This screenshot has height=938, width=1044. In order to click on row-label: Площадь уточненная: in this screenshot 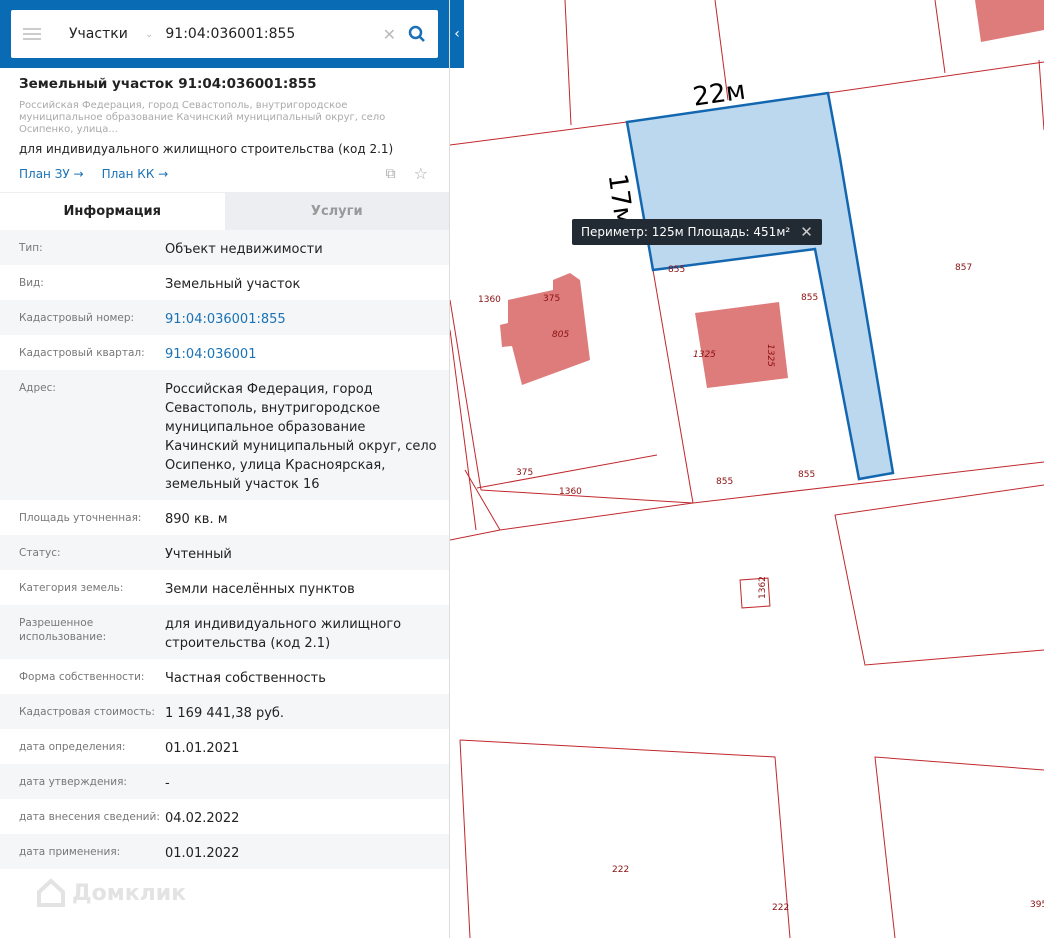, I will do `click(80, 518)`.